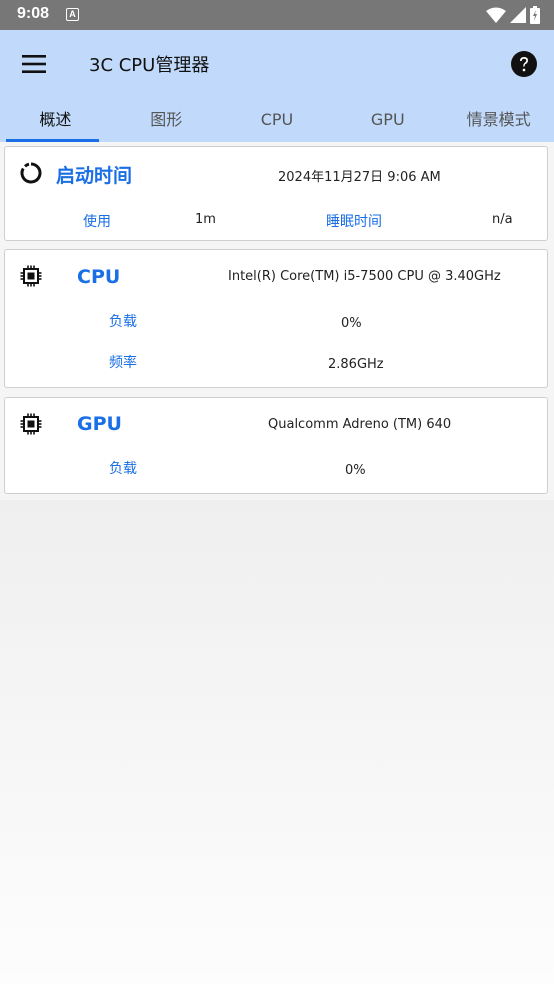  What do you see at coordinates (166, 120) in the screenshot?
I see `tab-graphics: 图形` at bounding box center [166, 120].